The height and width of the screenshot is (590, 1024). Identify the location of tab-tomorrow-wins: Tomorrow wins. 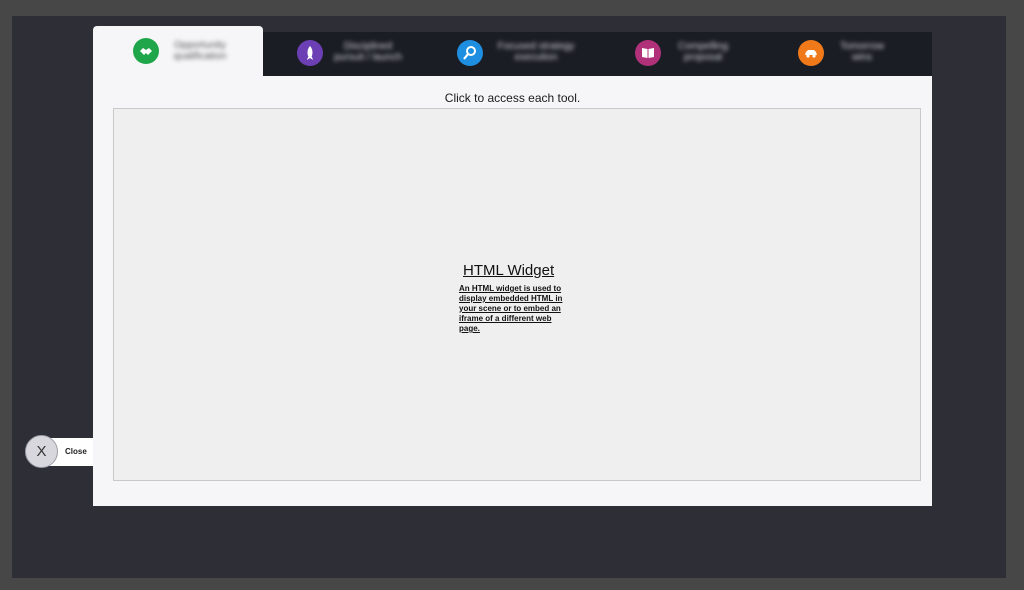
(849, 54).